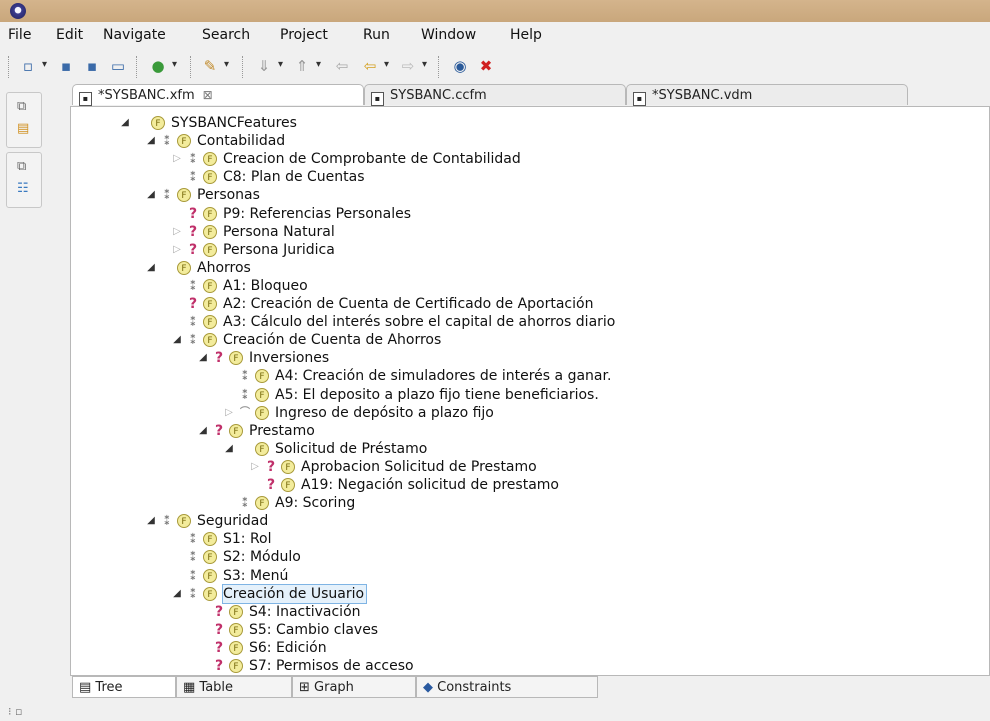 The width and height of the screenshot is (990, 721). I want to click on close-red-x-icon: ✖, so click(486, 66).